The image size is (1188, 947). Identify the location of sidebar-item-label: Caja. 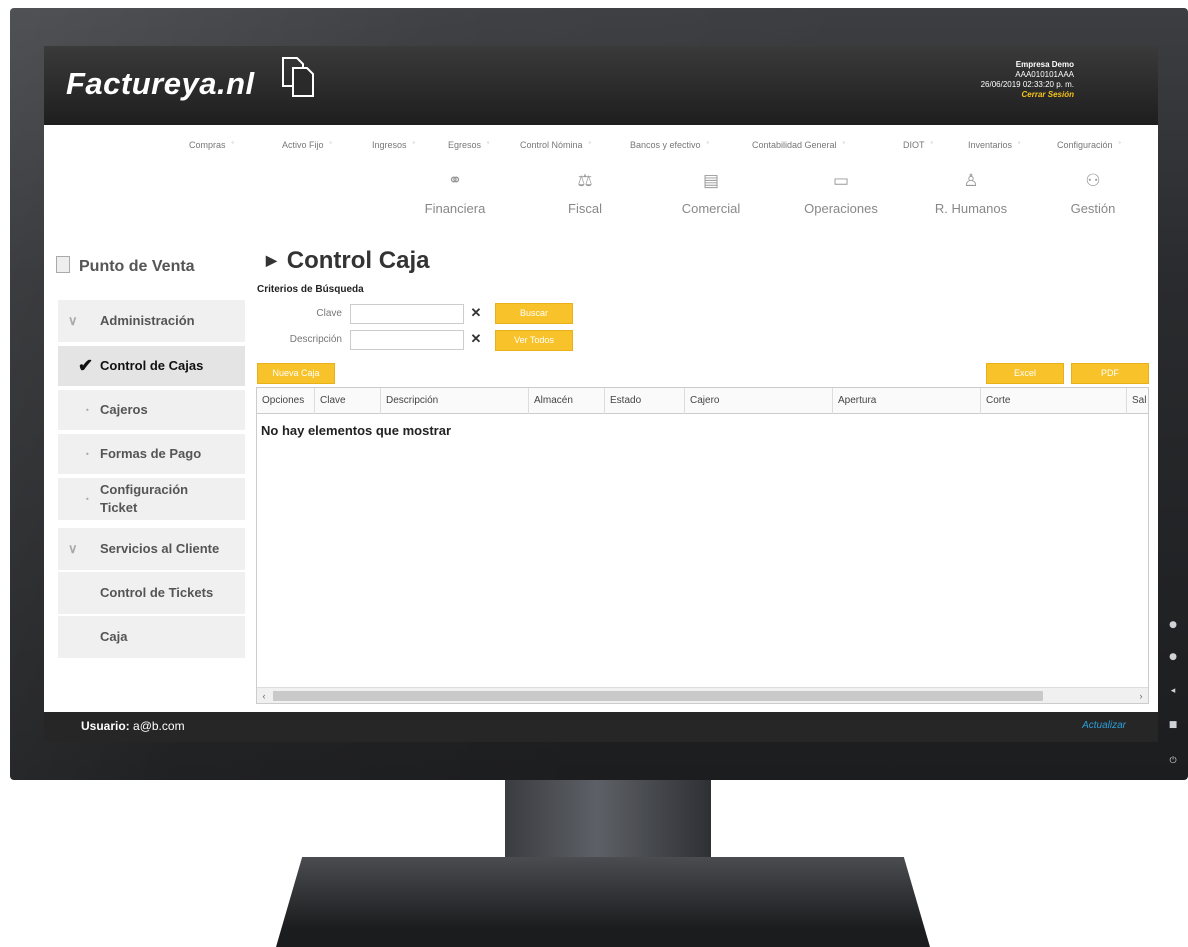
(114, 636).